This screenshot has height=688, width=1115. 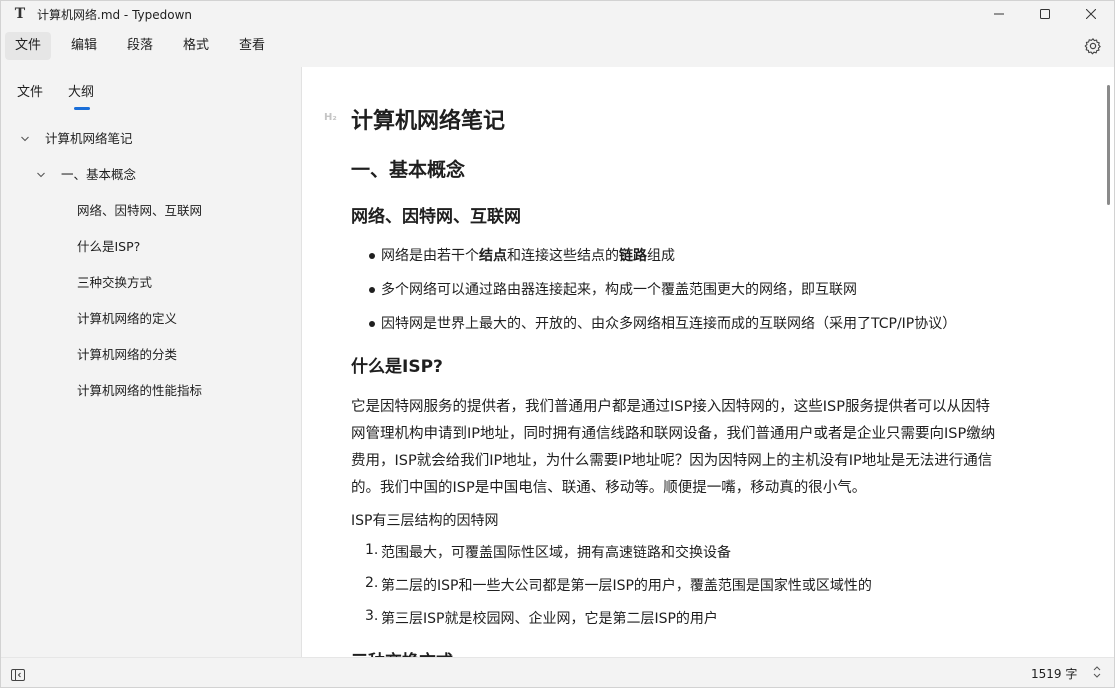 I want to click on list-number: 2., so click(x=372, y=583).